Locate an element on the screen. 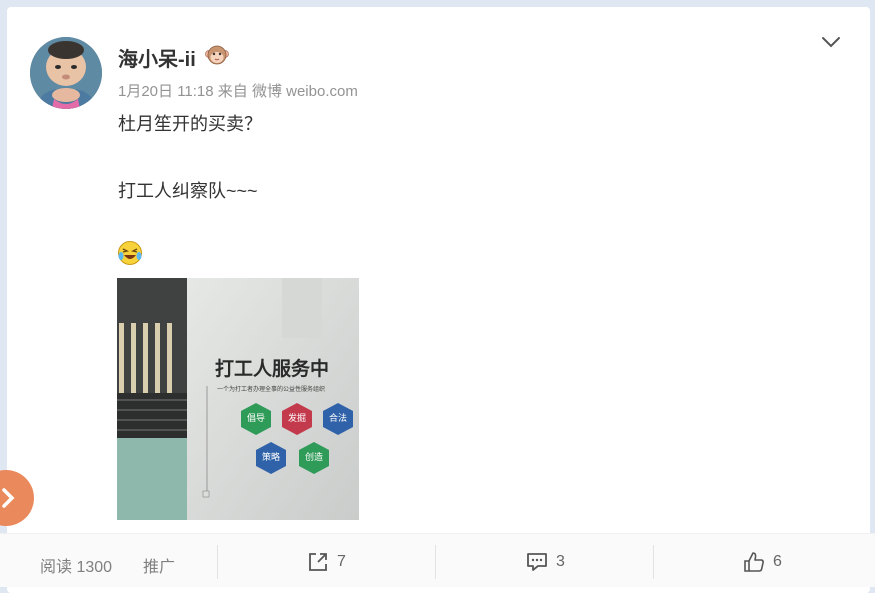 Image resolution: width=875 pixels, height=593 pixels. repost-button: 7 is located at coordinates (326, 562).